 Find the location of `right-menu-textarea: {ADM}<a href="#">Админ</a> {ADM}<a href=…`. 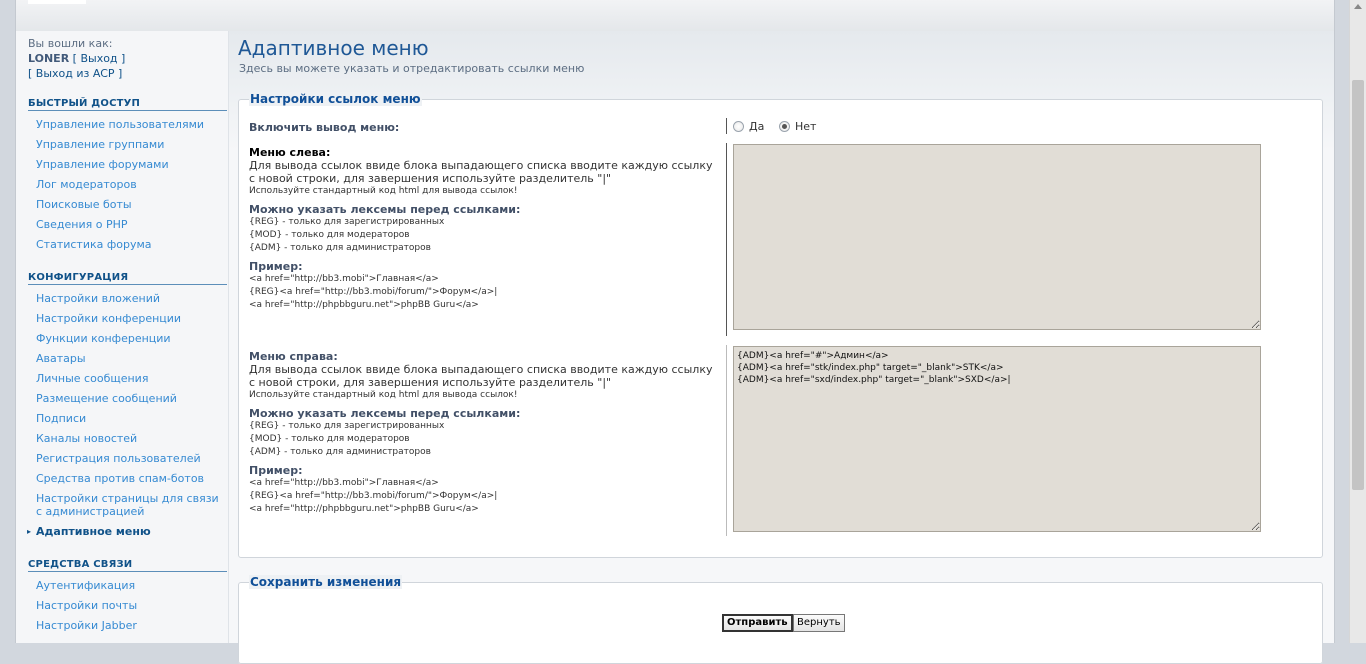

right-menu-textarea: {ADM}<a href="#">Админ</a> {ADM}<a href=… is located at coordinates (997, 439).